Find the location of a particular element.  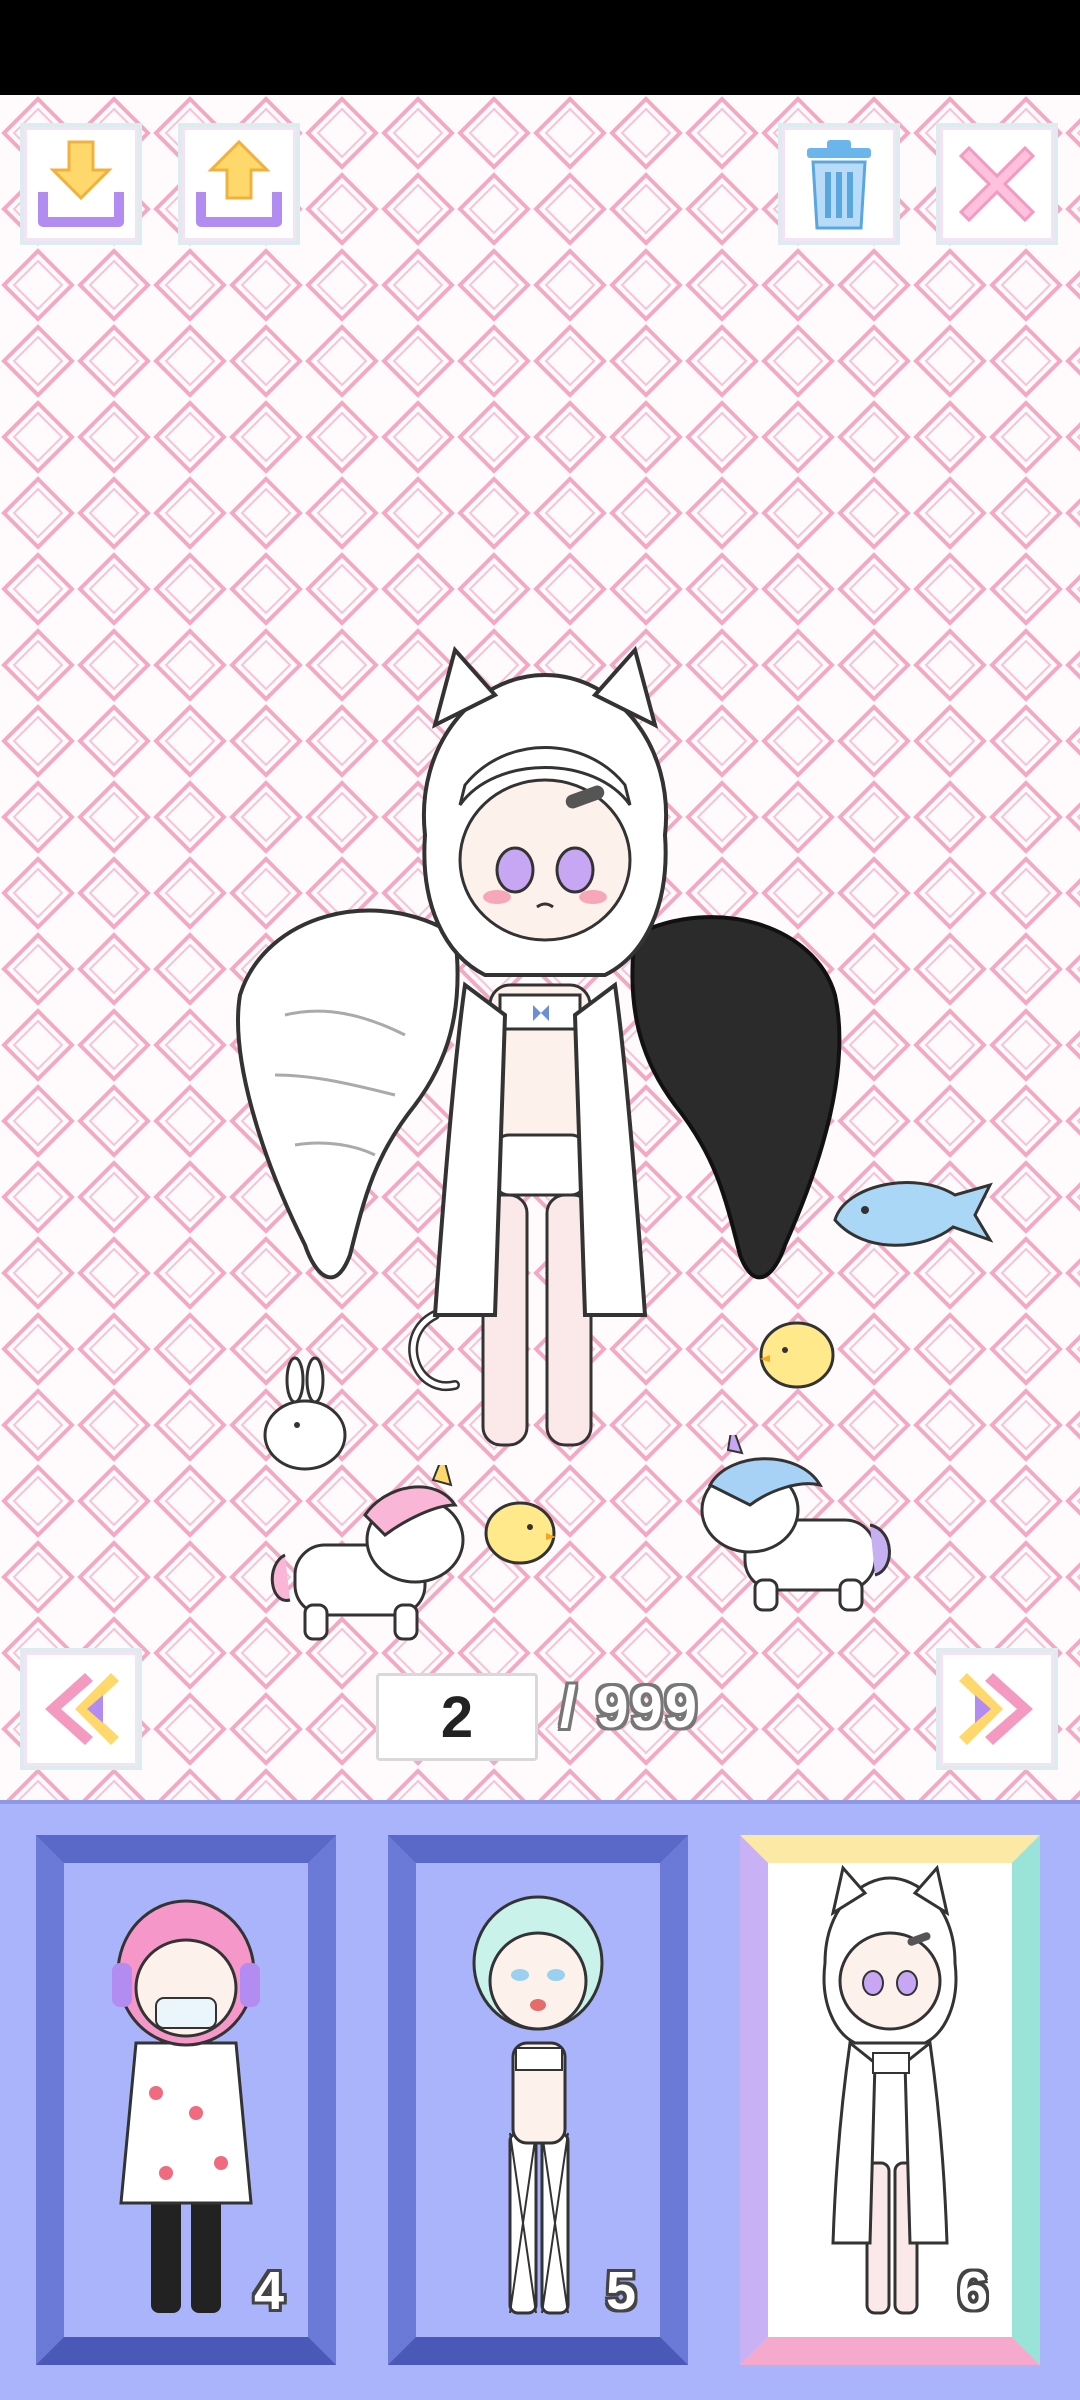

trash-icon is located at coordinates (839, 185).